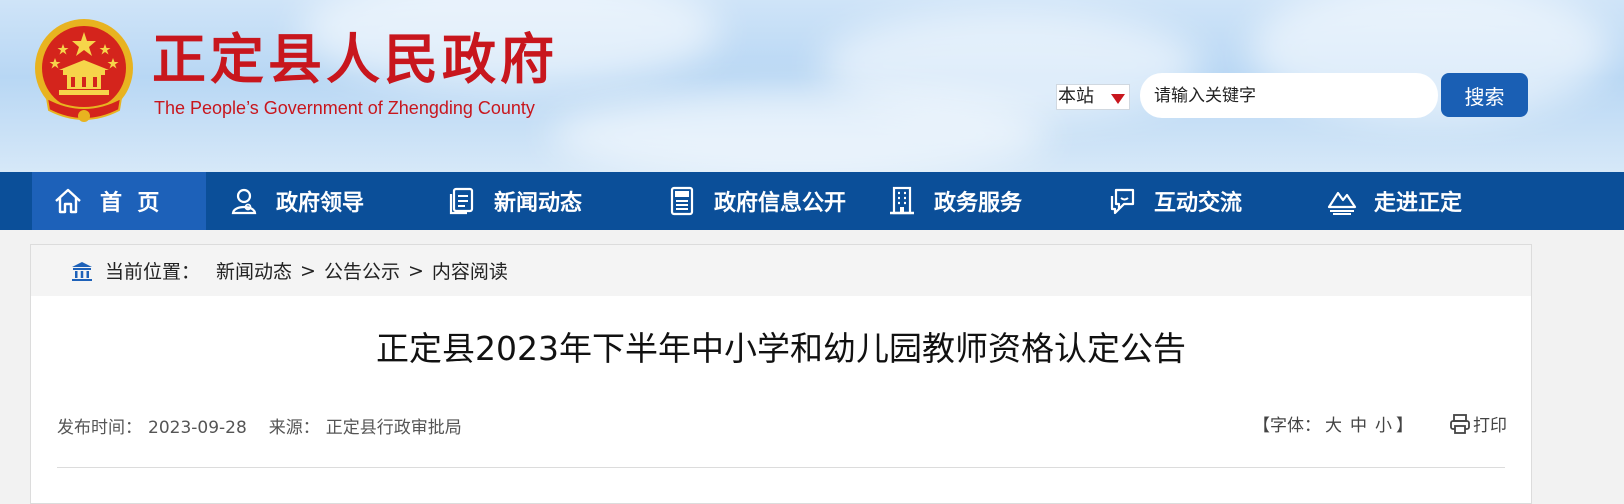 Image resolution: width=1624 pixels, height=504 pixels. I want to click on search-button: 搜索, so click(1484, 95).